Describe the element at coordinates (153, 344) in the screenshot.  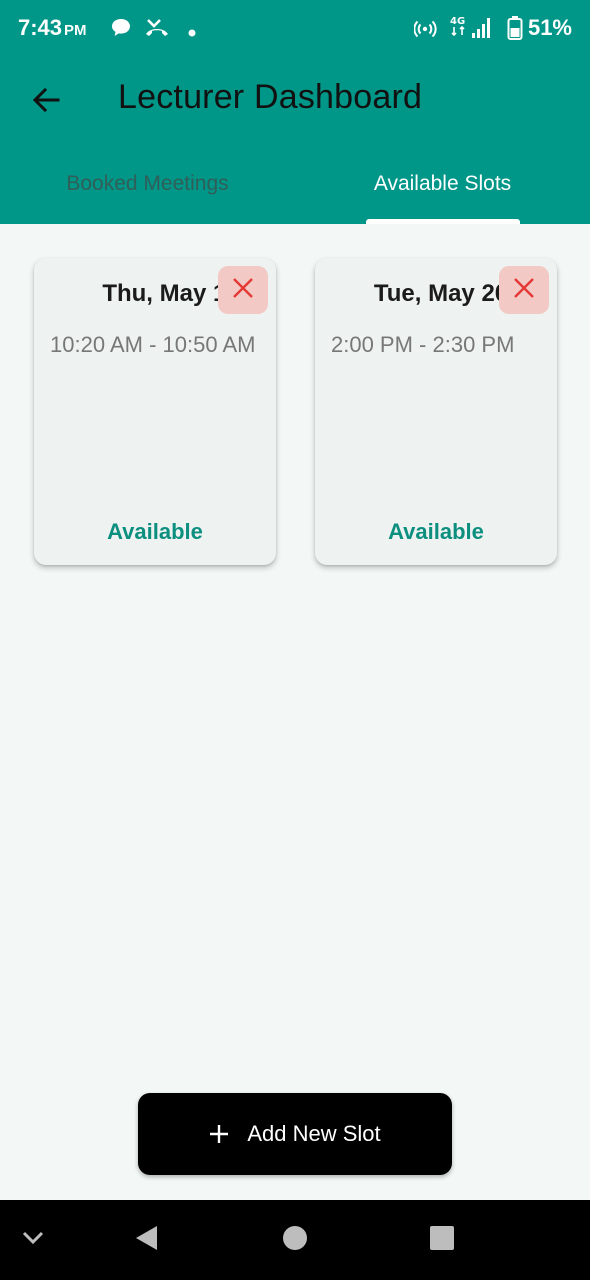
I see `slot-time: 10:20 AM - 10:50 AM` at that location.